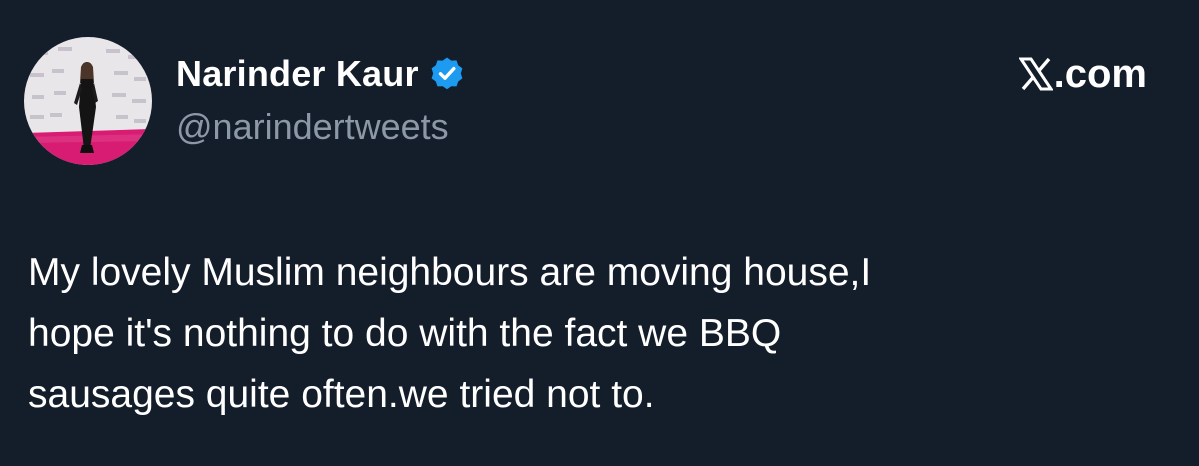 This screenshot has width=1199, height=466. Describe the element at coordinates (320, 100) in the screenshot. I see `author-block: Narinder Kaur @narindertweets` at that location.